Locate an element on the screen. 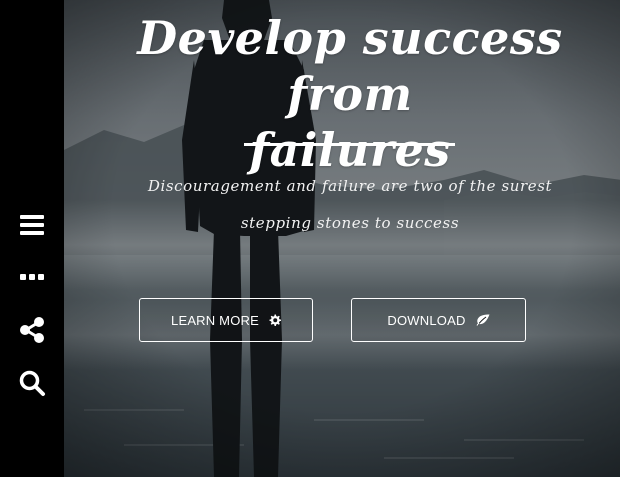 The height and width of the screenshot is (477, 622). leaf-icon is located at coordinates (483, 320).